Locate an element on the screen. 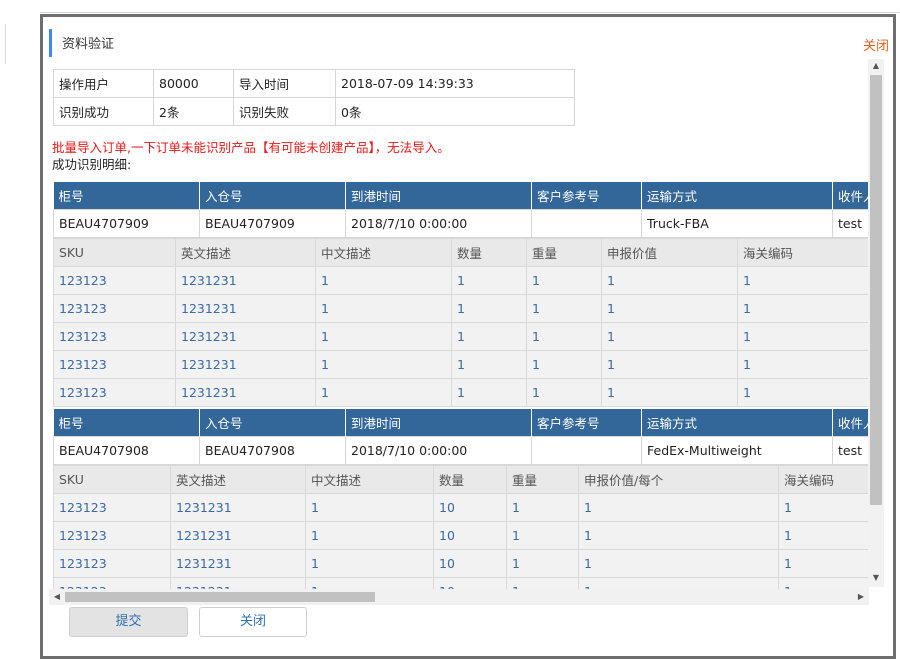  col-header-customer-ref: 客户参考号 is located at coordinates (586, 196).